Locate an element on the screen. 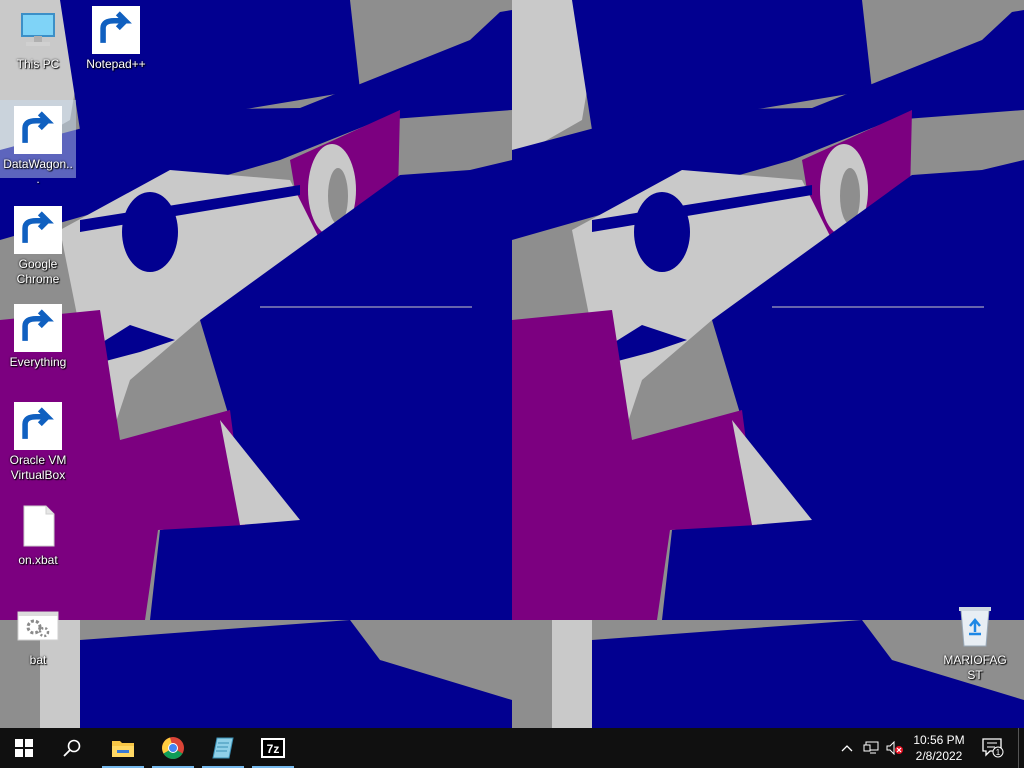 The width and height of the screenshot is (1024, 768). desktop-icon-bat: bat is located at coordinates (38, 632).